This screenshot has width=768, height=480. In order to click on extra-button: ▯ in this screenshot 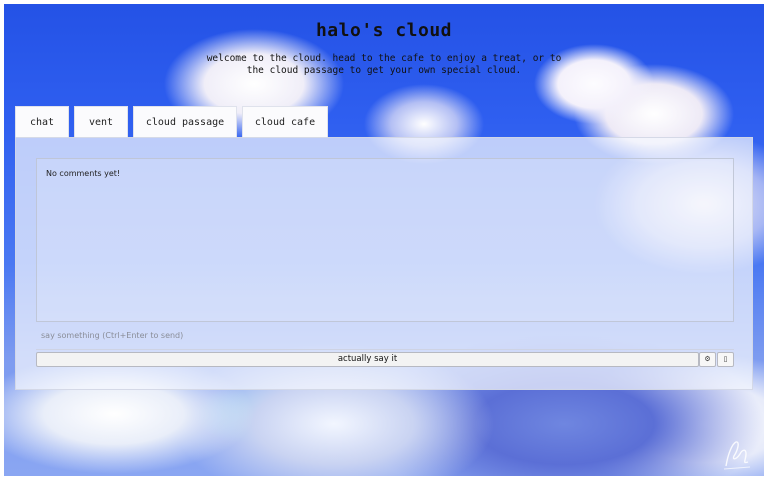, I will do `click(725, 359)`.